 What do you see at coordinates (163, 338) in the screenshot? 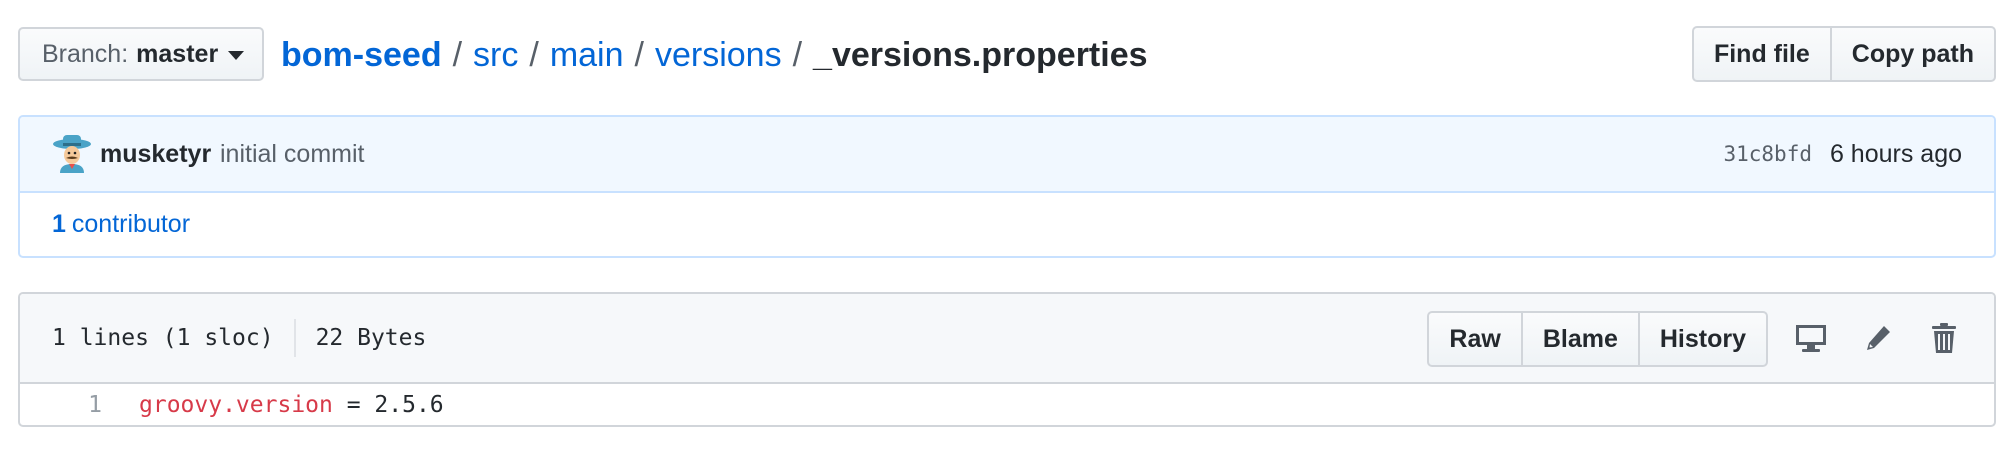
I see `file-line-count: 1 lines (1 sloc)` at bounding box center [163, 338].